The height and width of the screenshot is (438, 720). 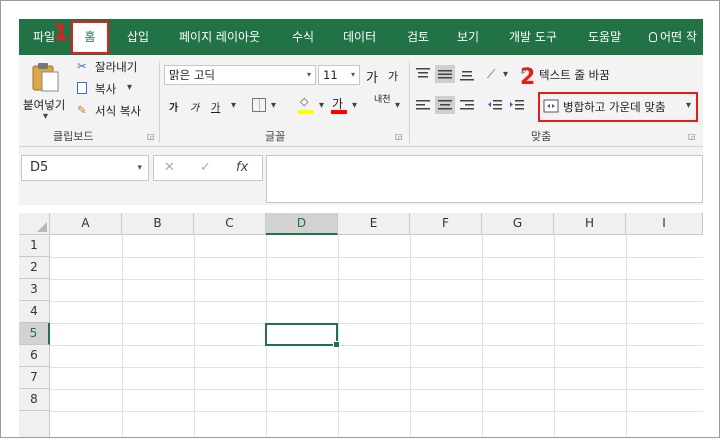 What do you see at coordinates (205, 167) in the screenshot?
I see `confirm-icon: ✓` at bounding box center [205, 167].